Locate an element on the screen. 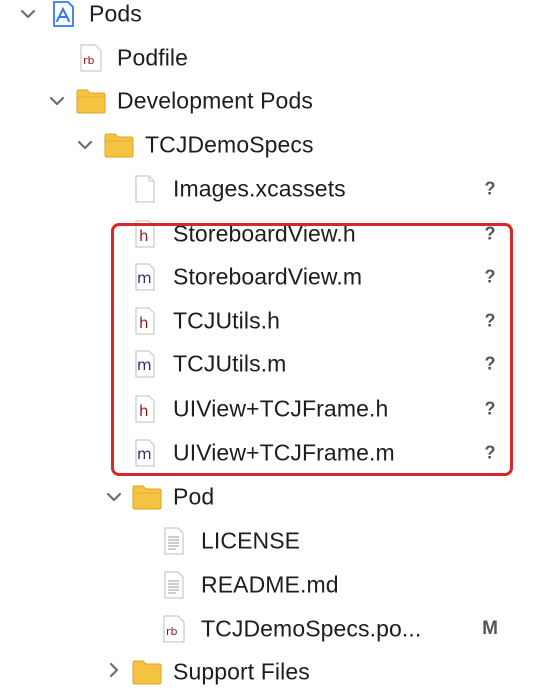 Image resolution: width=534 pixels, height=694 pixels. tree-row-pods: Pods is located at coordinates (267, 18).